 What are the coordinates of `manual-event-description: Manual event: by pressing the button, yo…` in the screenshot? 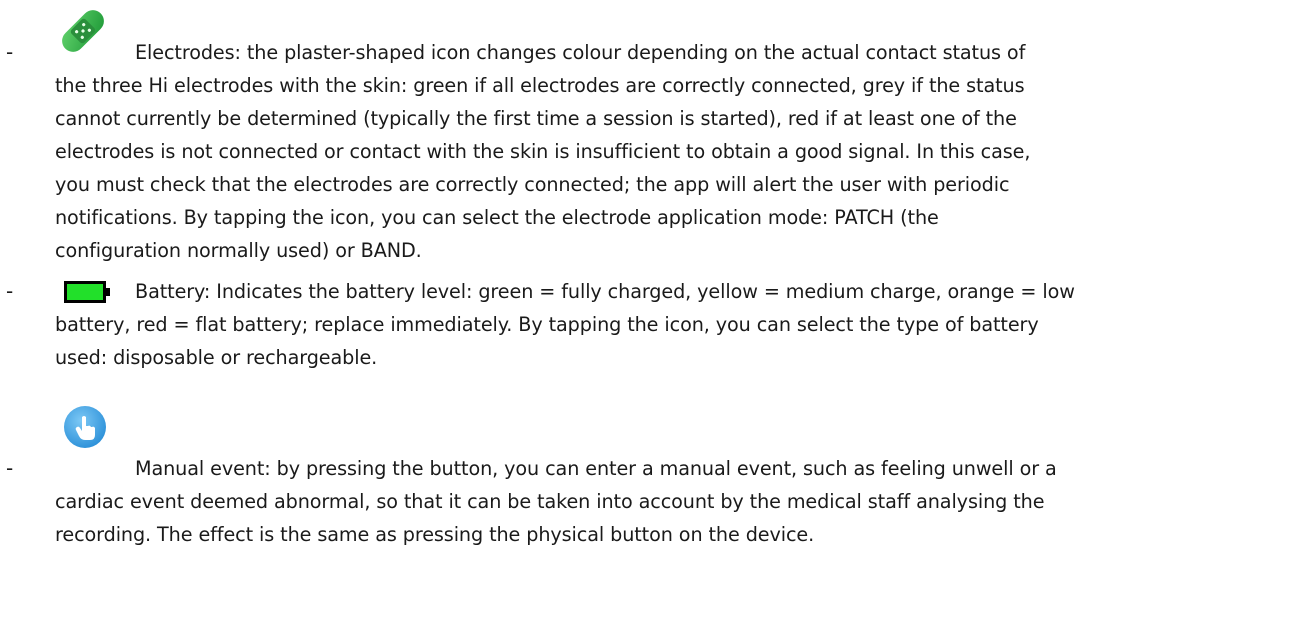 It's located at (556, 501).